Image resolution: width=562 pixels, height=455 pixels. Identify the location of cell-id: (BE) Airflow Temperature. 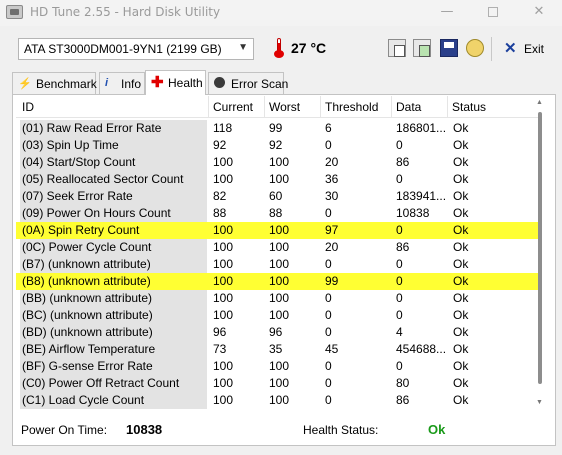
(113, 349).